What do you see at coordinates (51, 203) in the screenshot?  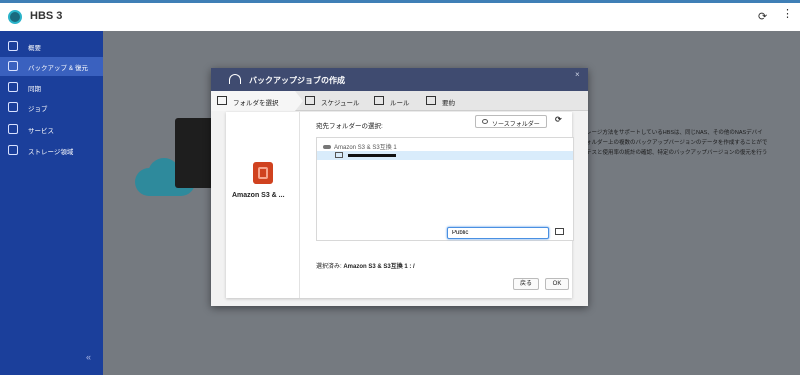 I see `sidebar: 概要 バックアップ & 復元 同期 ジョブ サービス ストレージ領域 «` at bounding box center [51, 203].